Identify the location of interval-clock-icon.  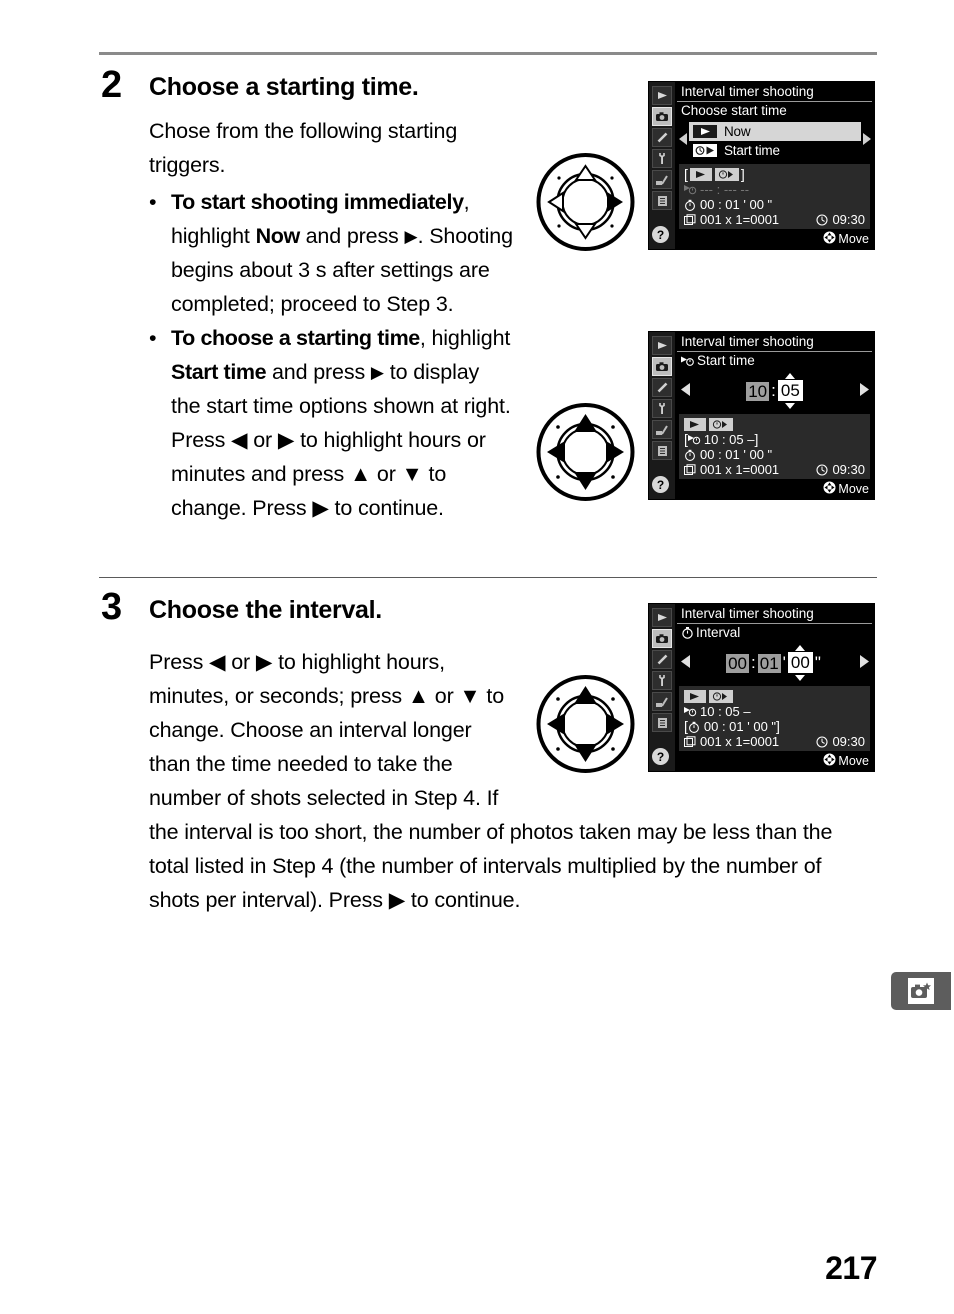
(692, 455).